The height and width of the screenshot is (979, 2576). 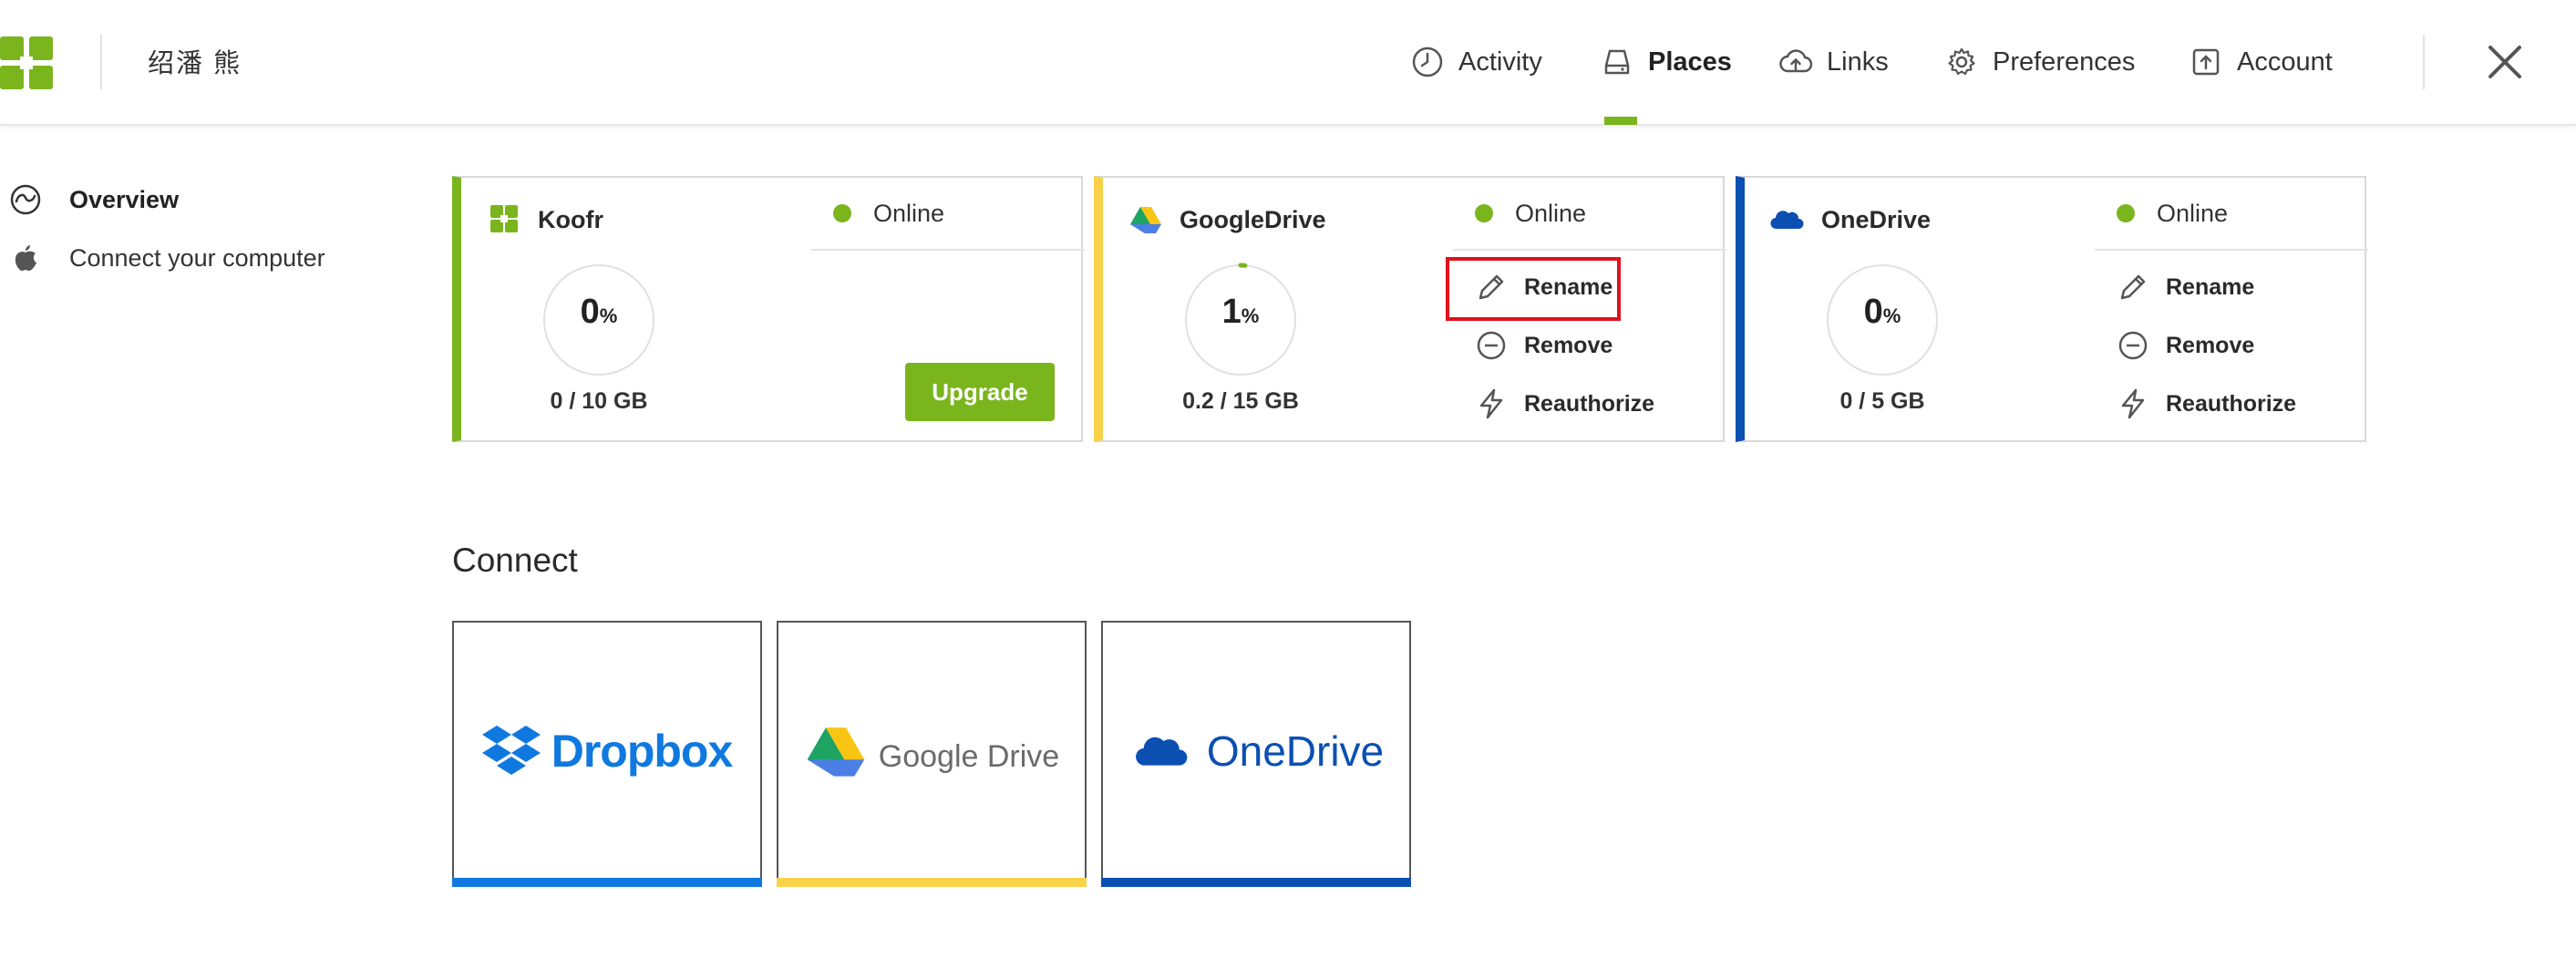 I want to click on sidebar-item-label: Overview, so click(x=124, y=199).